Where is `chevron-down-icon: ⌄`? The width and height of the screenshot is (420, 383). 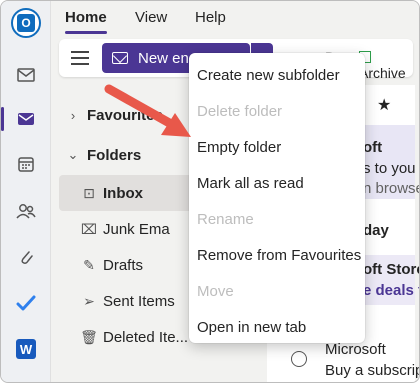
chevron-down-icon: ⌄ is located at coordinates (73, 154).